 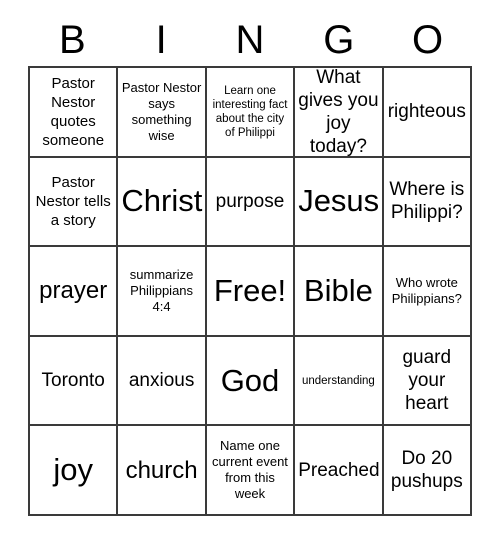 I want to click on bingo-cell: God, so click(x=251, y=381).